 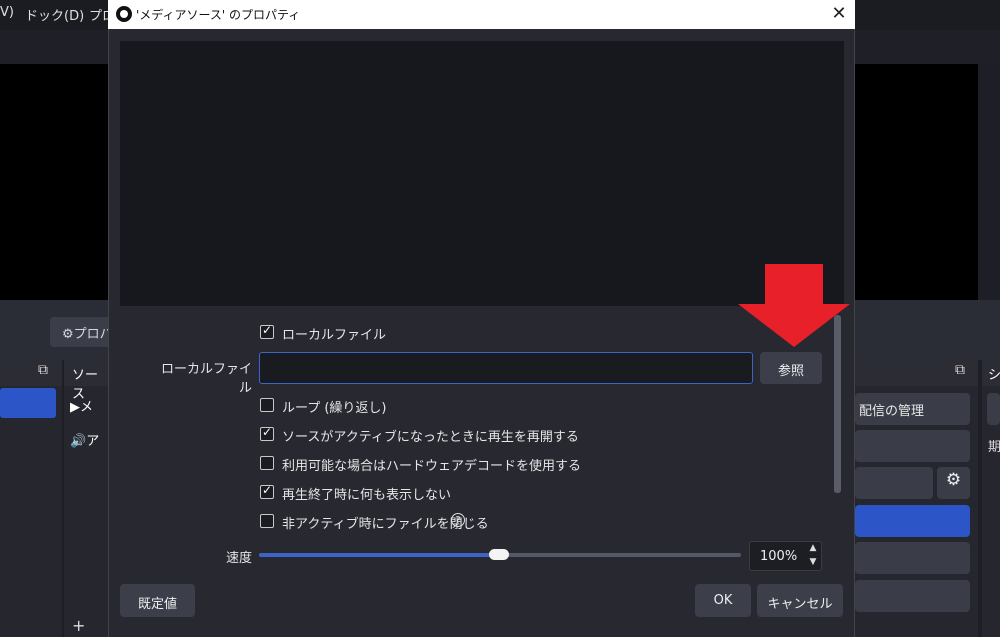 What do you see at coordinates (916, 373) in the screenshot?
I see `controls-dock-header: ⧉` at bounding box center [916, 373].